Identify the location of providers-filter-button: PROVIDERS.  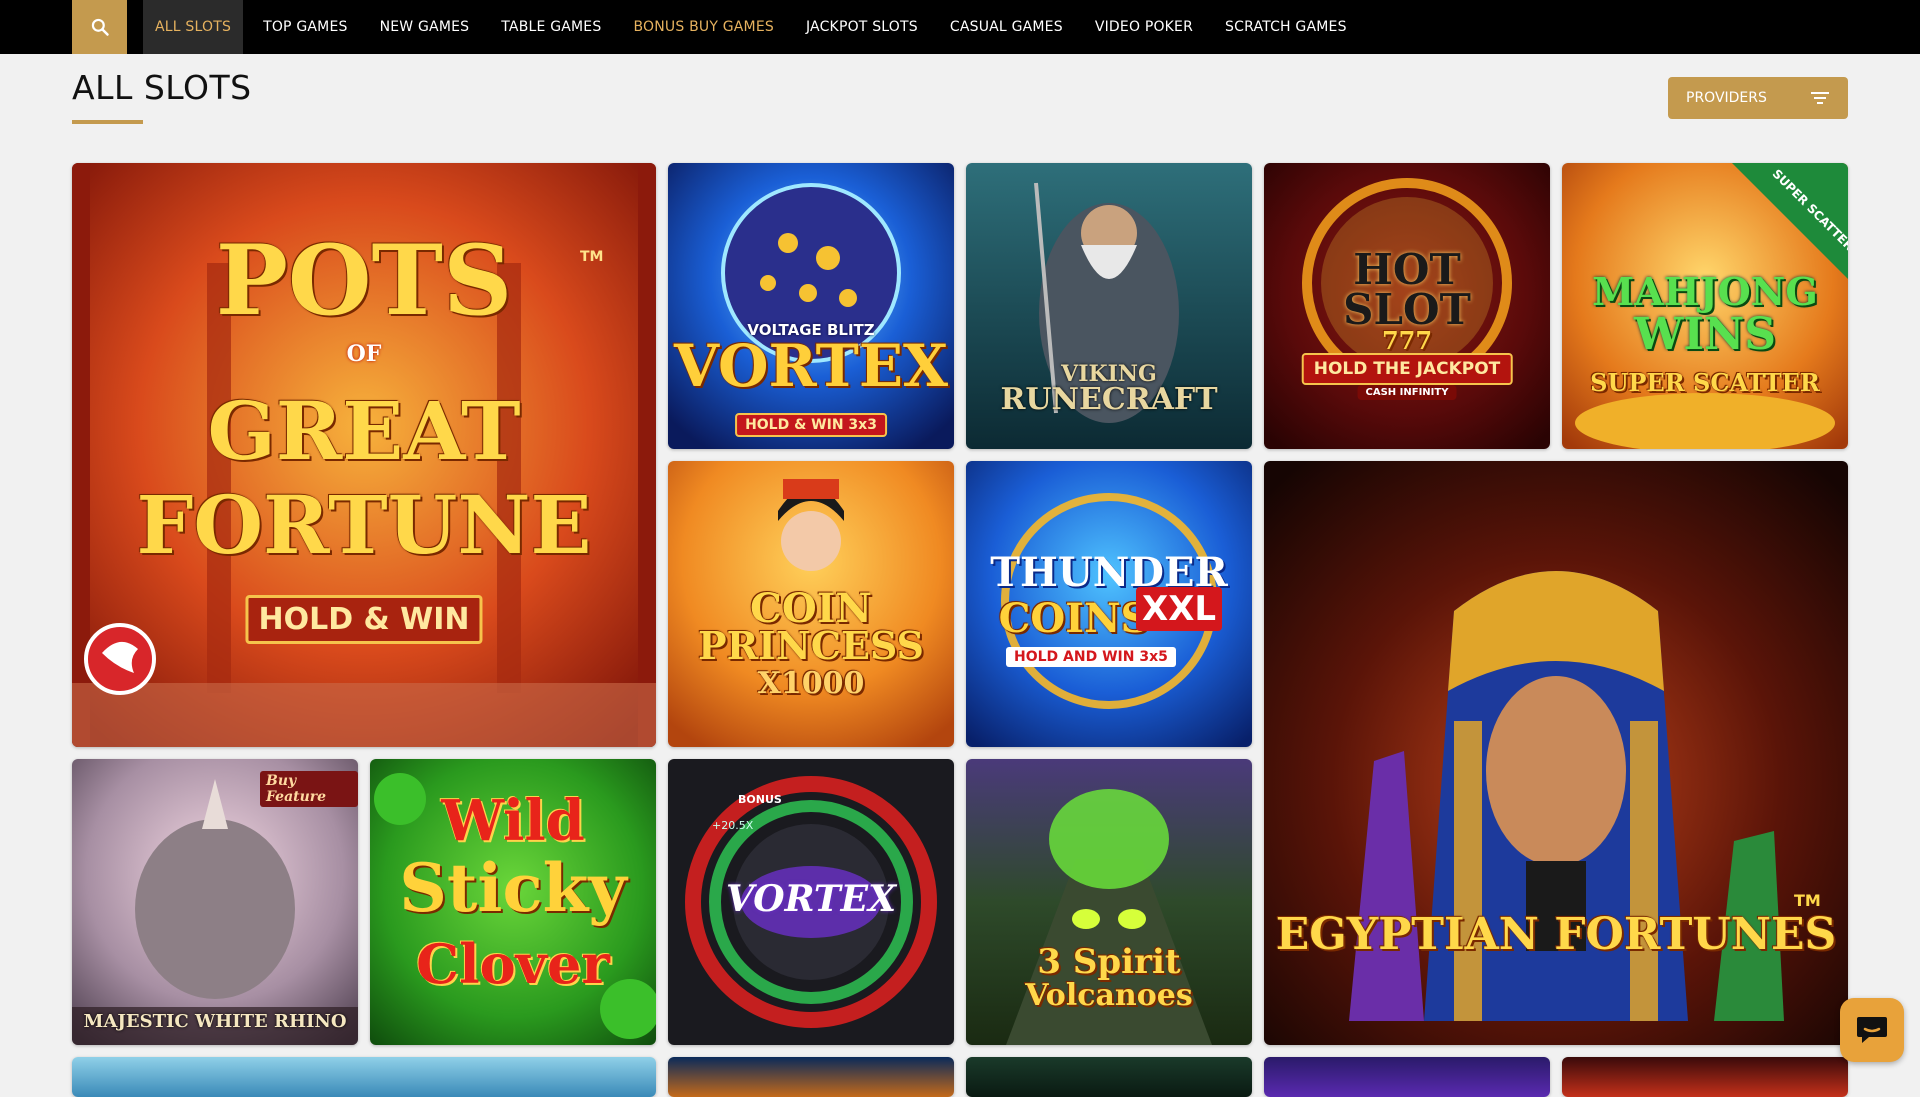
(1758, 98).